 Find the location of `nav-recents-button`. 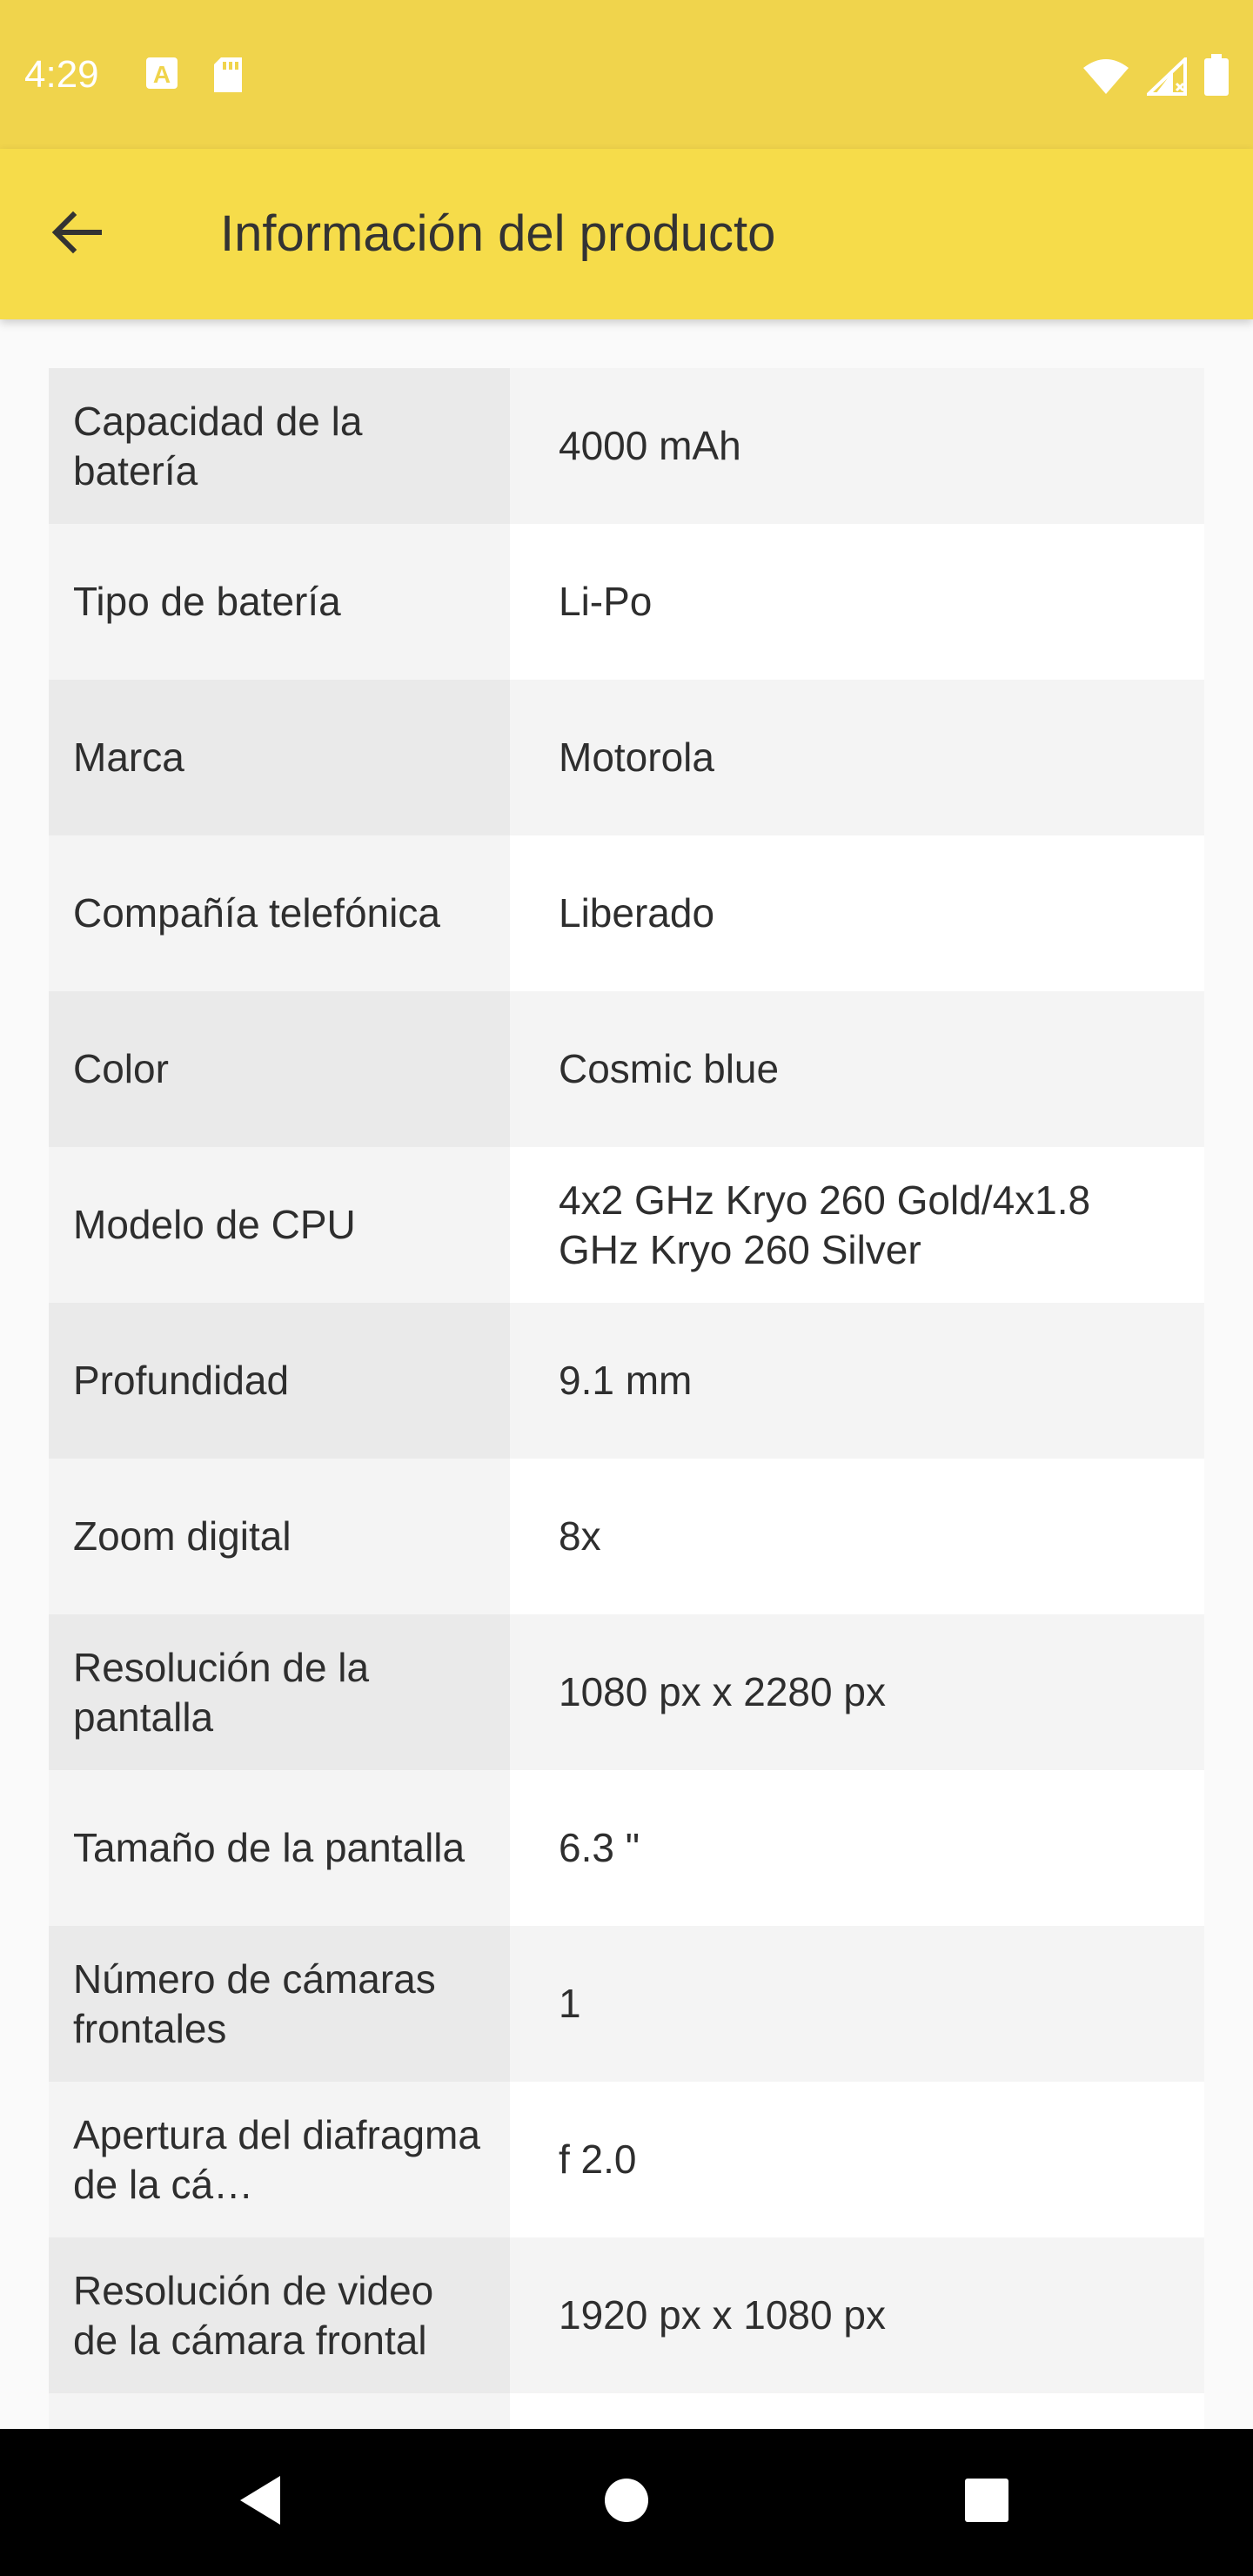

nav-recents-button is located at coordinates (987, 2502).